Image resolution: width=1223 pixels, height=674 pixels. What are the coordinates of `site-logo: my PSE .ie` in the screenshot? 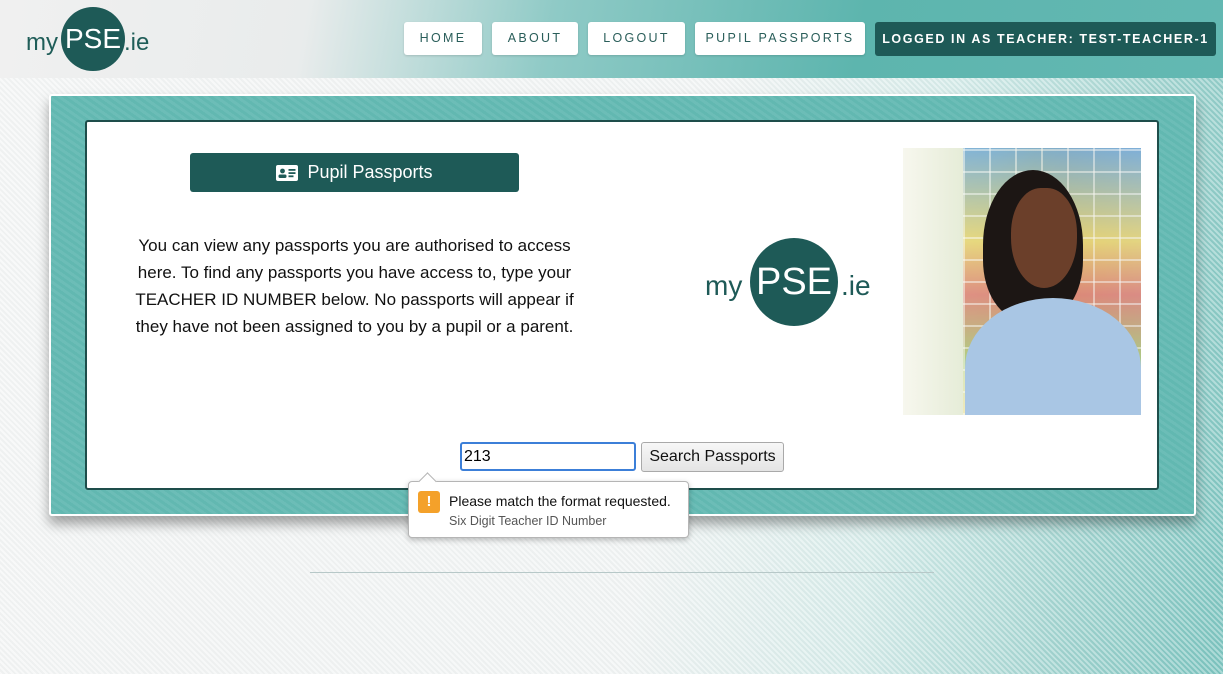 It's located at (91, 40).